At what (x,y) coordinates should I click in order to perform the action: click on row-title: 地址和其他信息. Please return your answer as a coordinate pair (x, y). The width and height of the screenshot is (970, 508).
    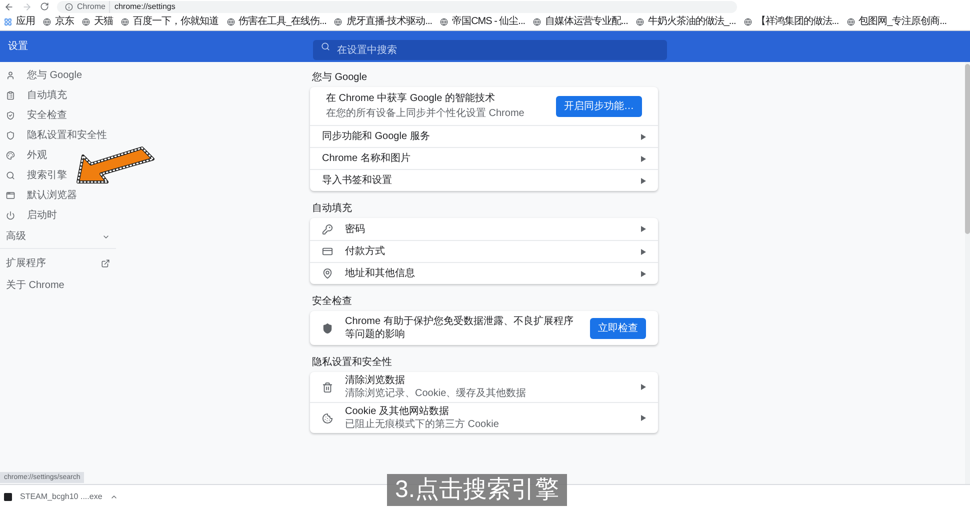
    Looking at the image, I should click on (380, 273).